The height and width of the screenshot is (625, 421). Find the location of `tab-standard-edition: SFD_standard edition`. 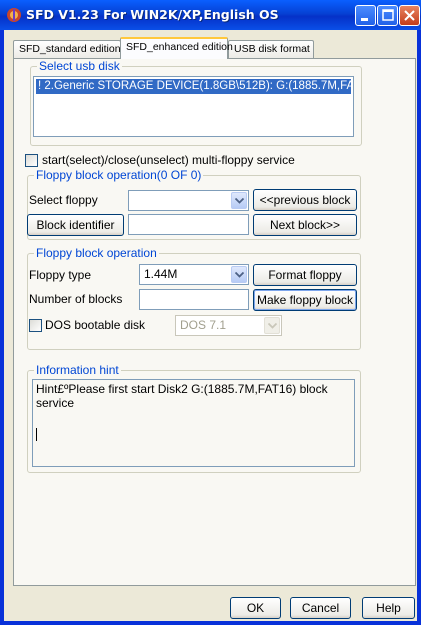

tab-standard-edition: SFD_standard edition is located at coordinates (67, 49).